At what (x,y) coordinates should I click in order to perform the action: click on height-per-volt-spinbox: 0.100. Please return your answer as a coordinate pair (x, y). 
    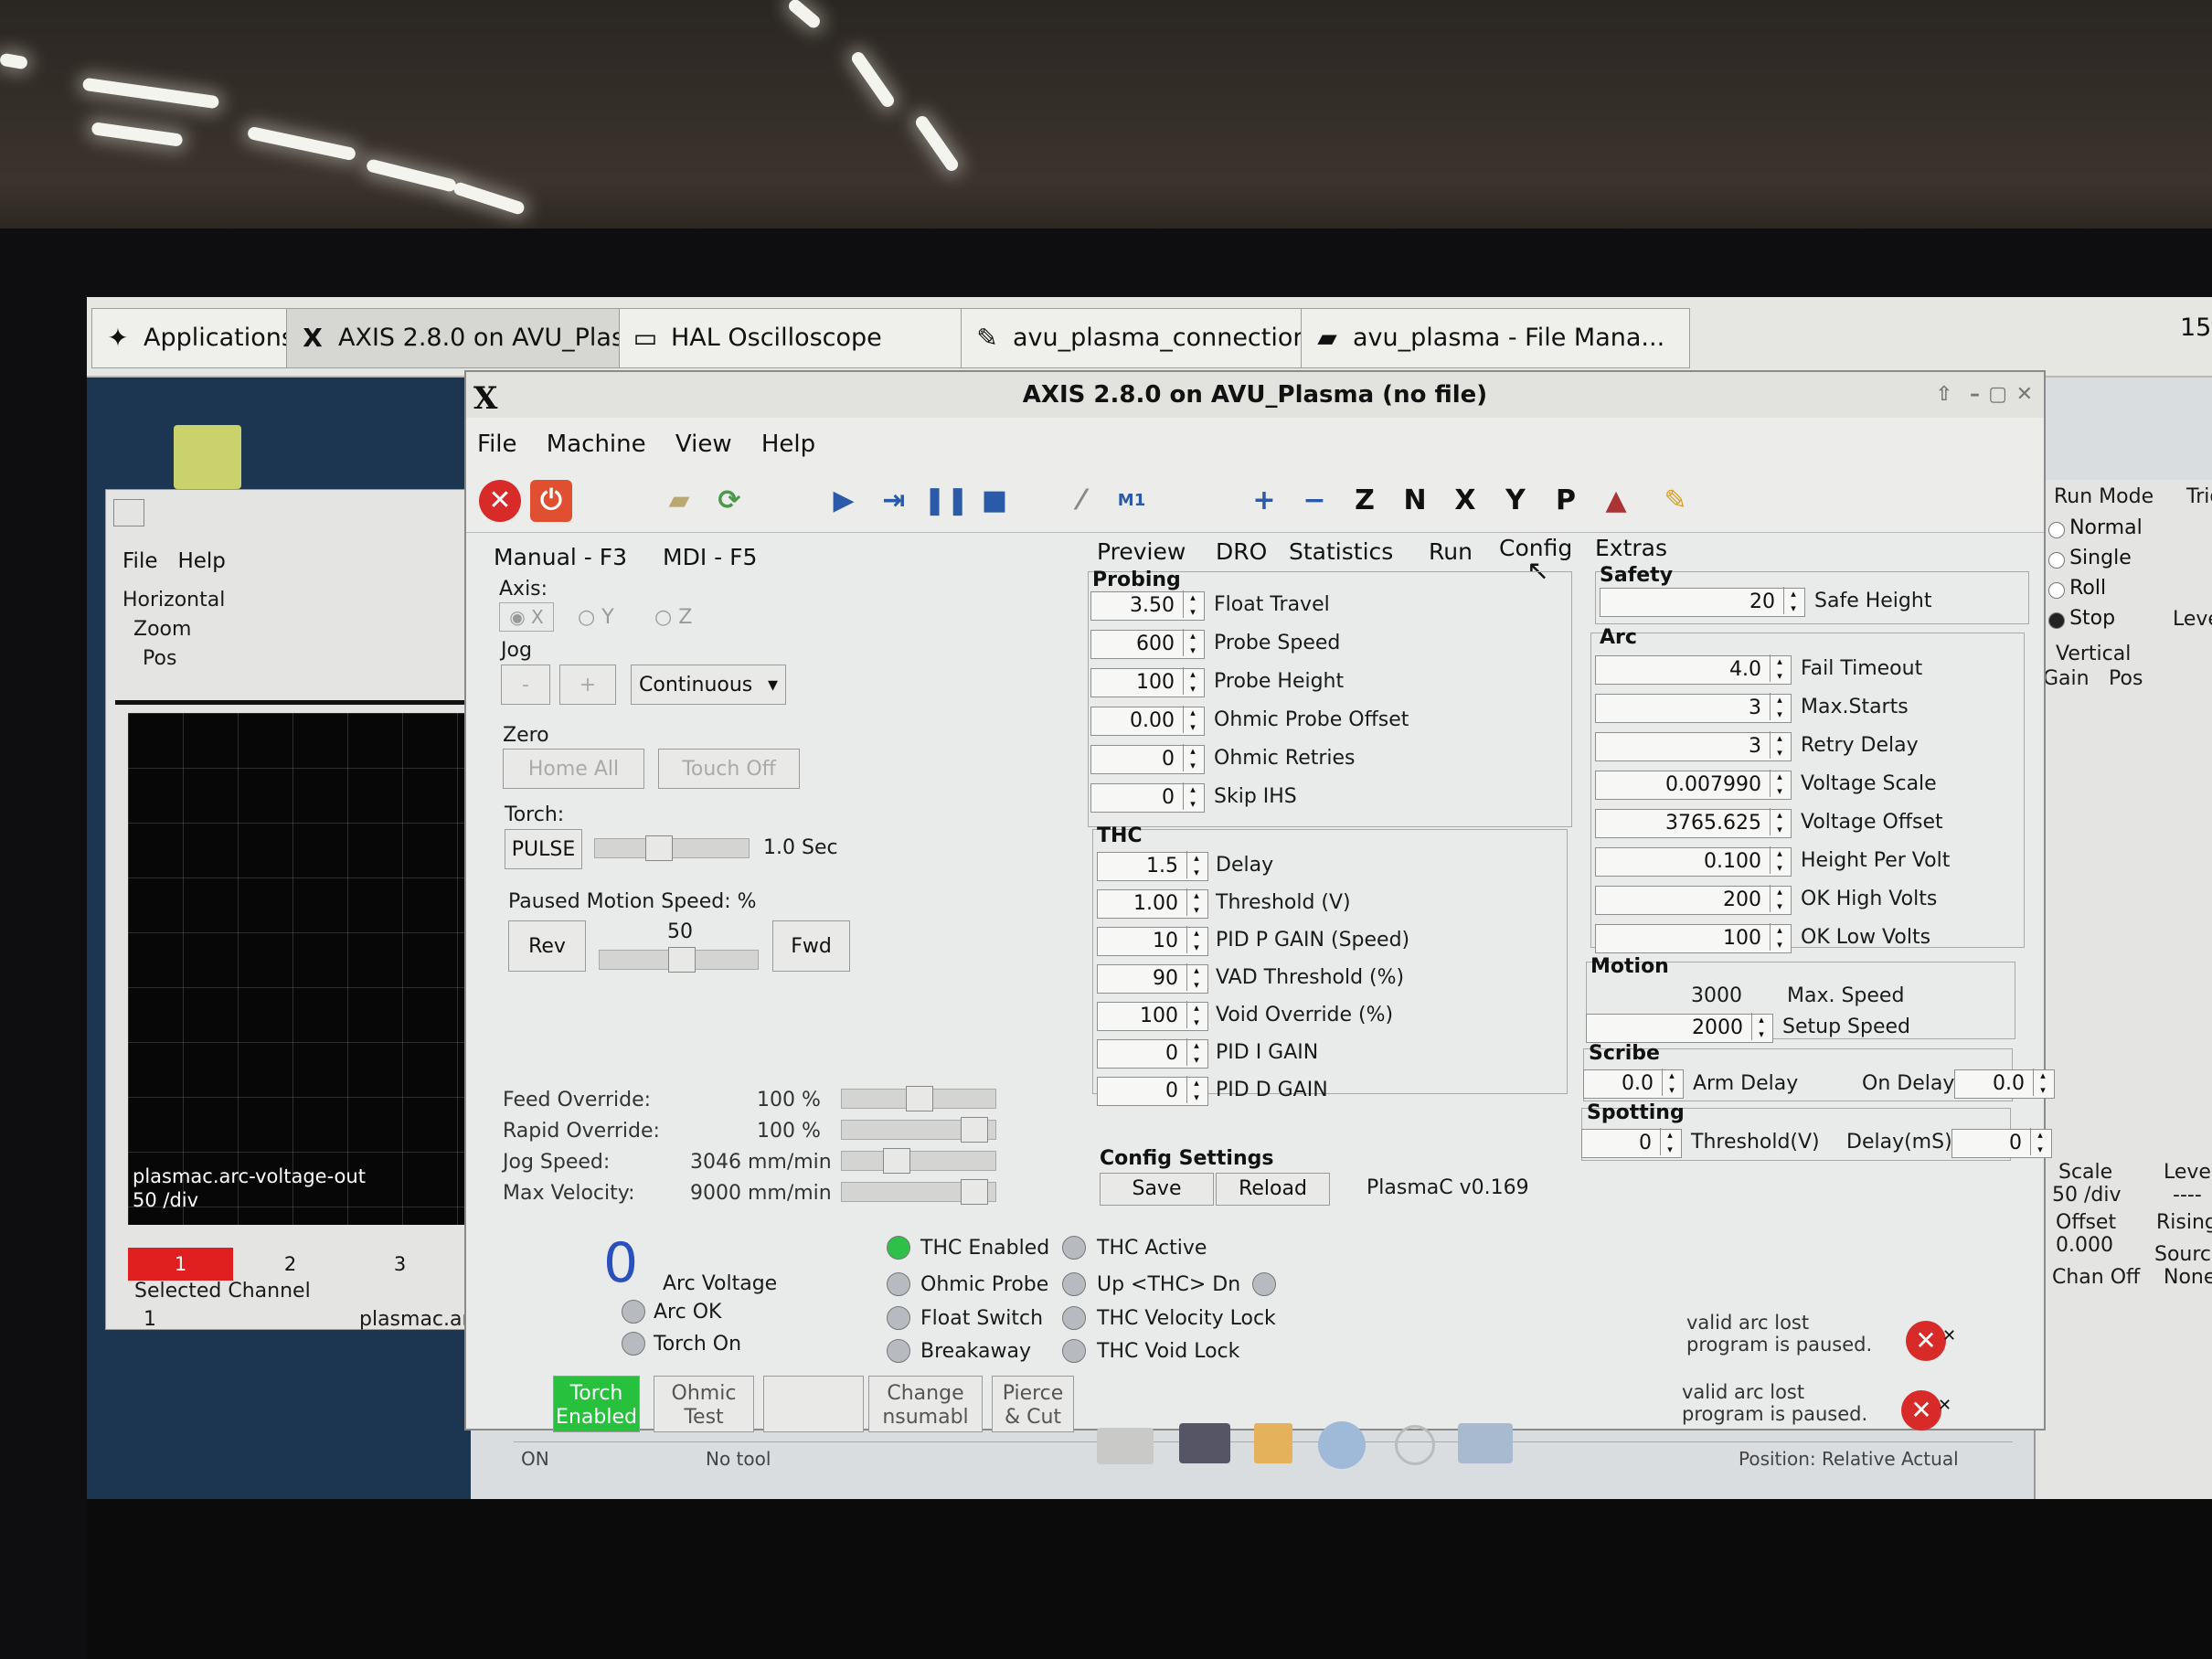
    Looking at the image, I should click on (1693, 861).